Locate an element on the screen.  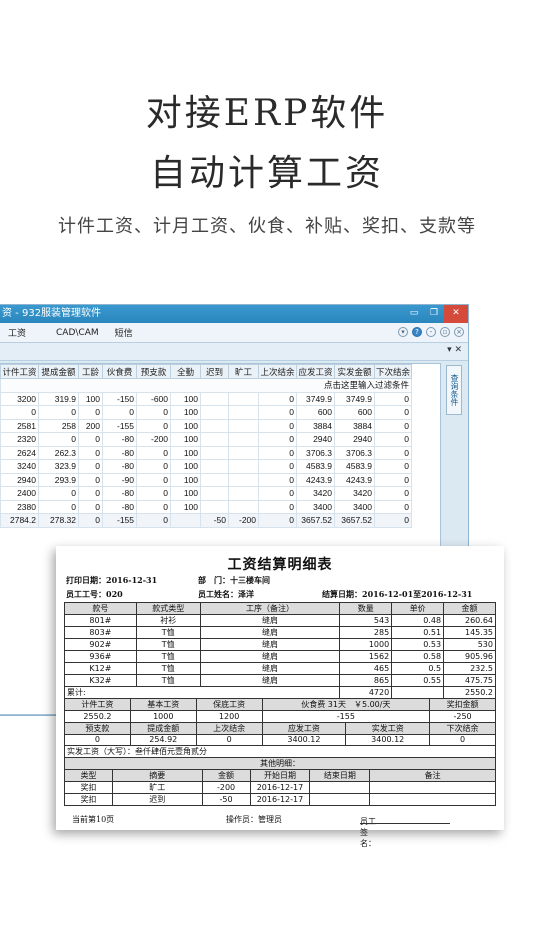
grid-cell: 3200 is located at coordinates (19, 398).